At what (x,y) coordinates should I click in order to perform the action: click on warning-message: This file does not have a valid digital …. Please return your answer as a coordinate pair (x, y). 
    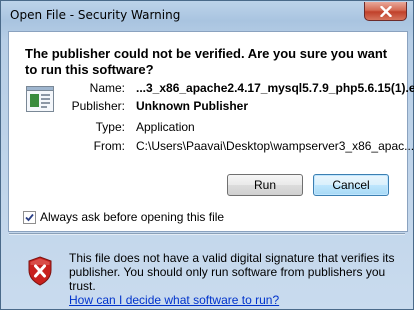
    Looking at the image, I should click on (234, 279).